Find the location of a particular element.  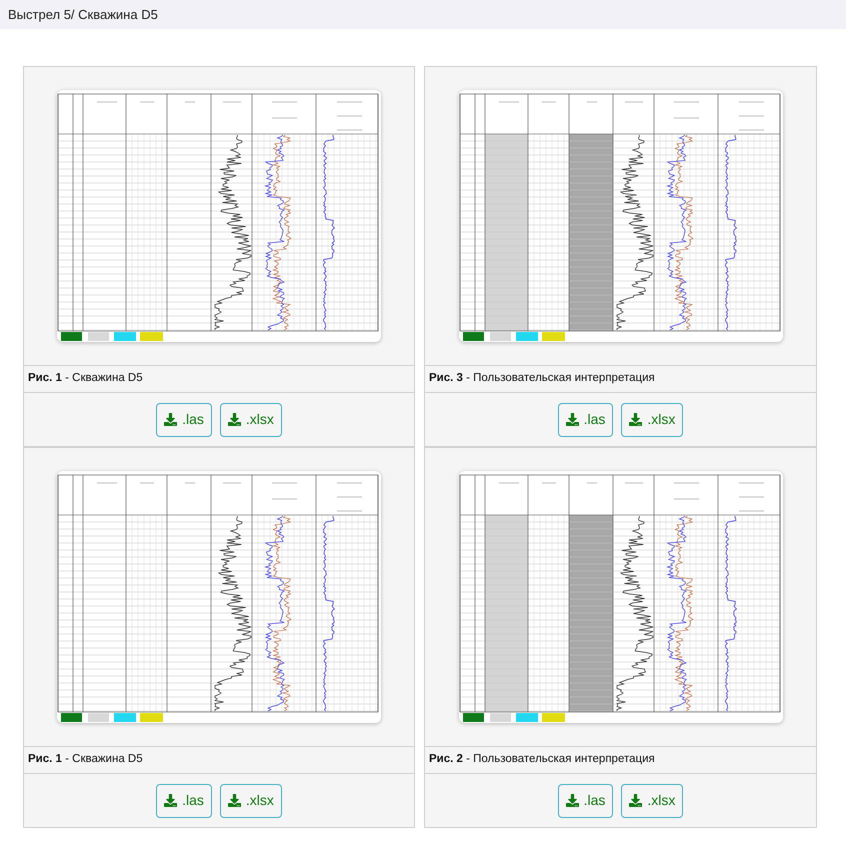

page-title: Выстрел 5/ Скважина D5 is located at coordinates (83, 15).